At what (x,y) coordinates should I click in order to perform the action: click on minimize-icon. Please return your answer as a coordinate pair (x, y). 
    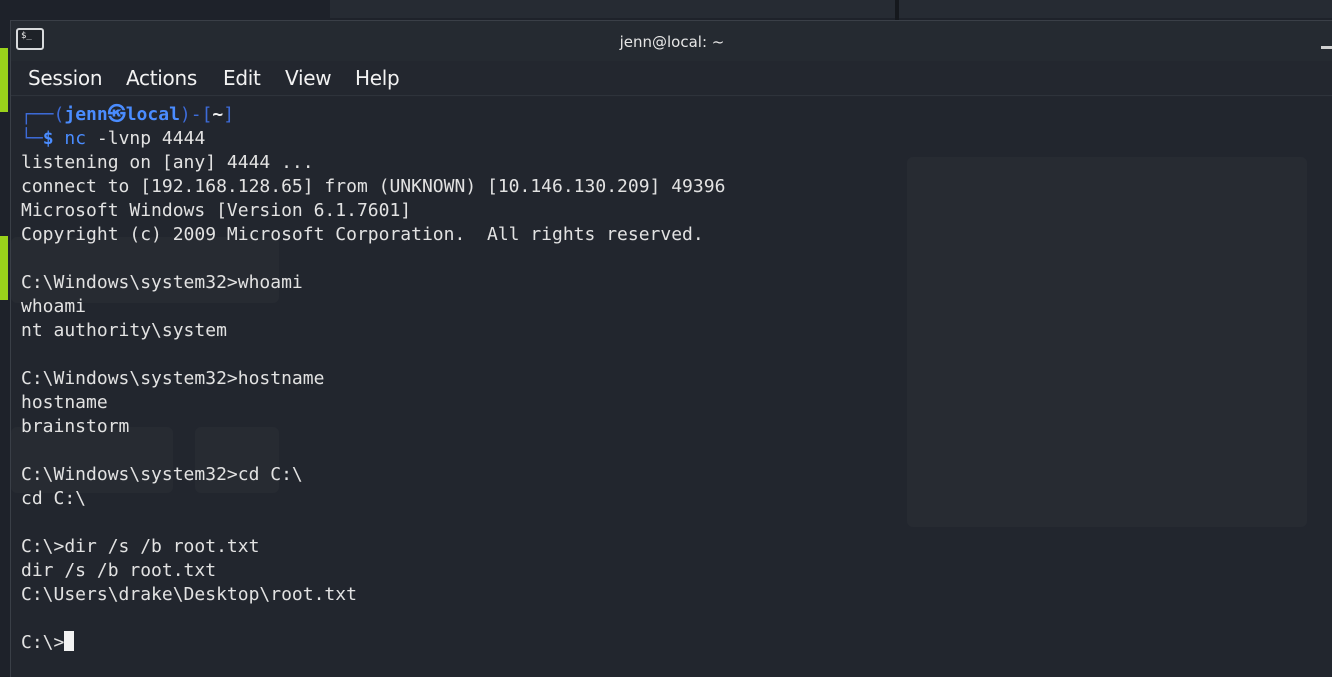
    Looking at the image, I should click on (1326, 47).